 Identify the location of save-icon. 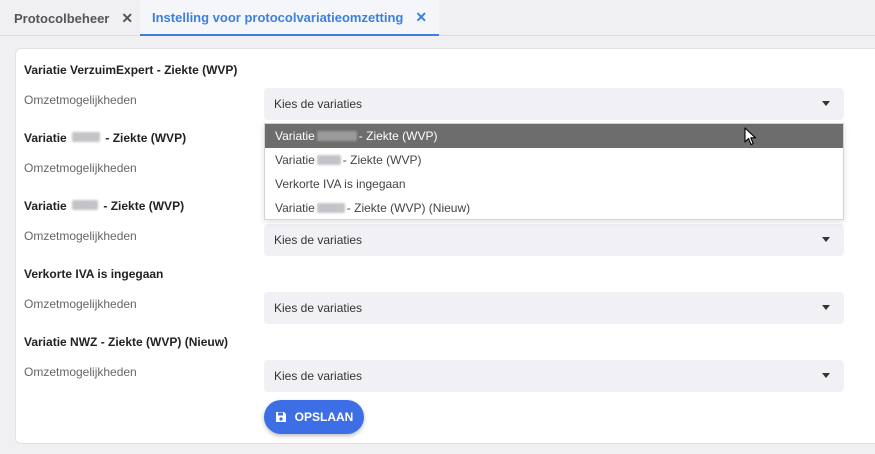
(280, 417).